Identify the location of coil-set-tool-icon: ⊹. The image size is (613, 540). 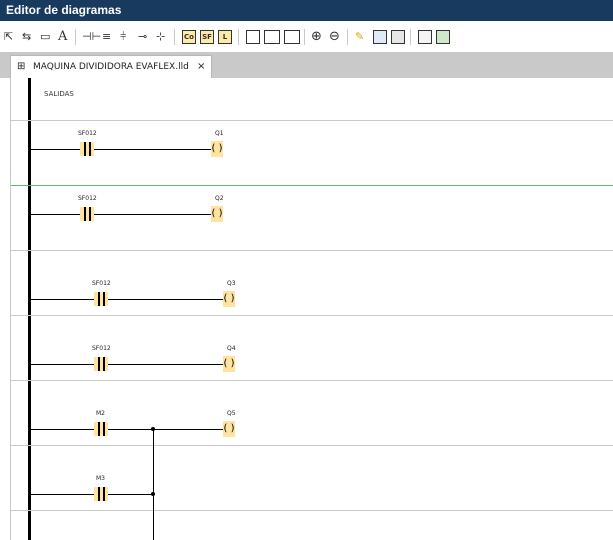
(160, 37).